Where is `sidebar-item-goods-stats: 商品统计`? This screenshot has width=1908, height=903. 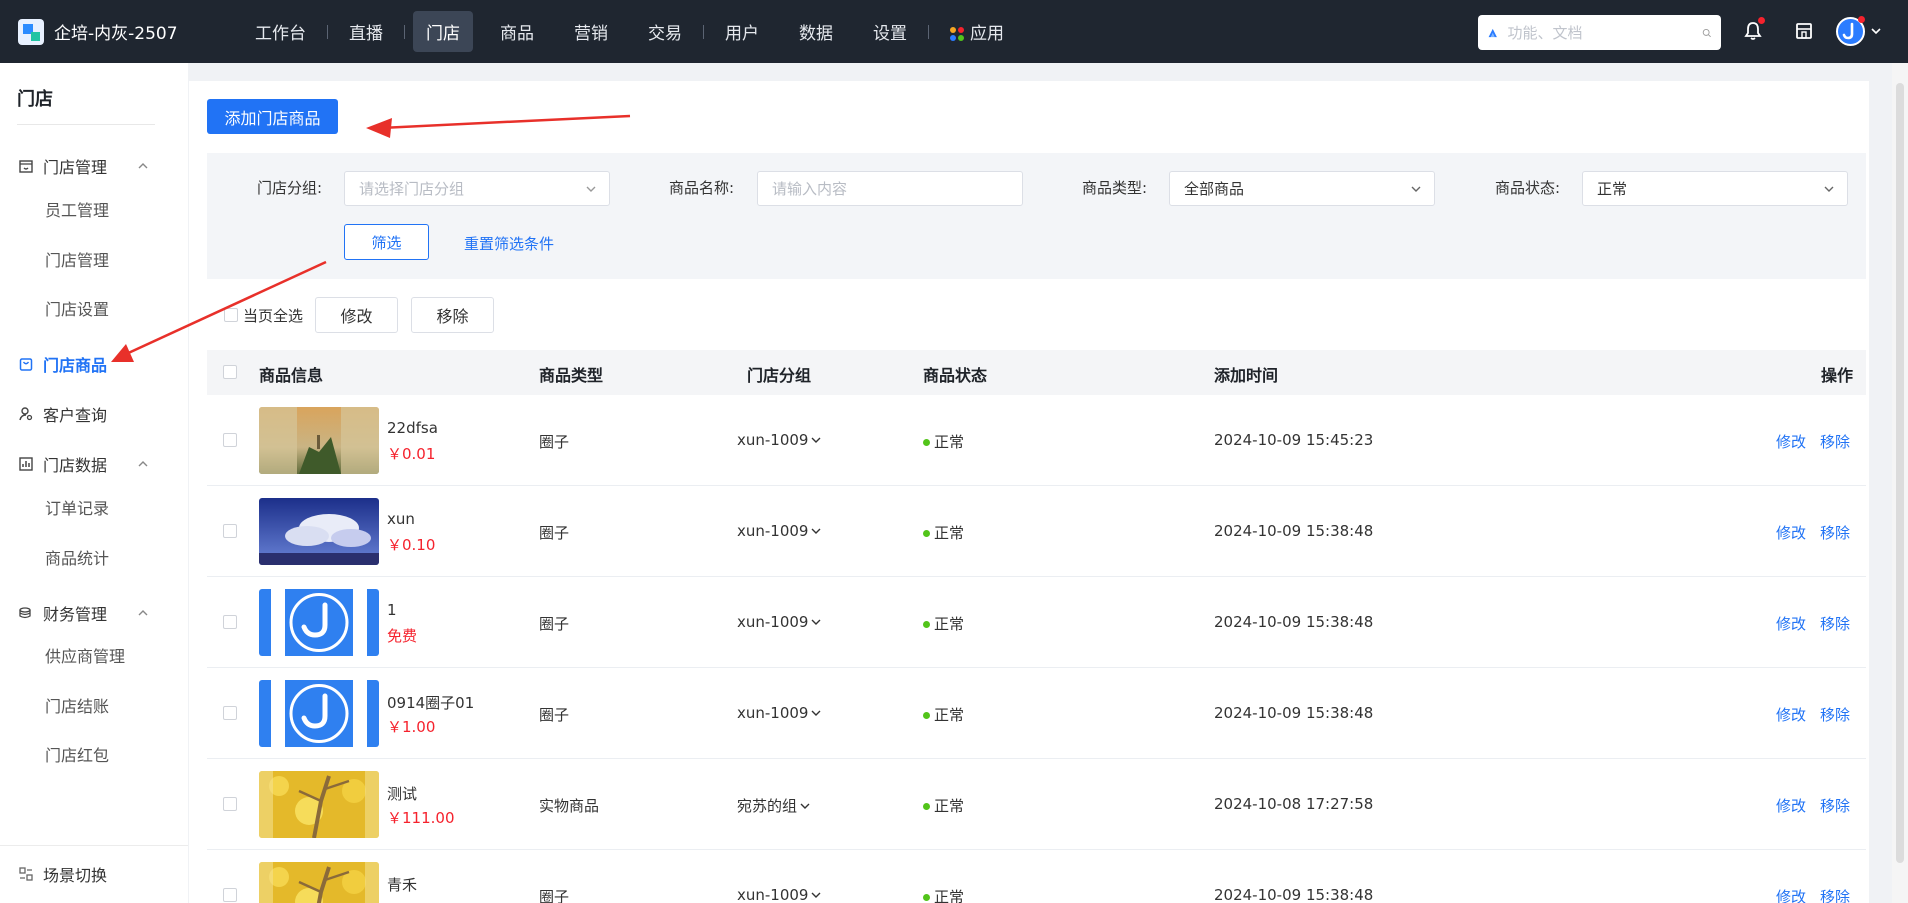 sidebar-item-goods-stats: 商品统计 is located at coordinates (77, 557).